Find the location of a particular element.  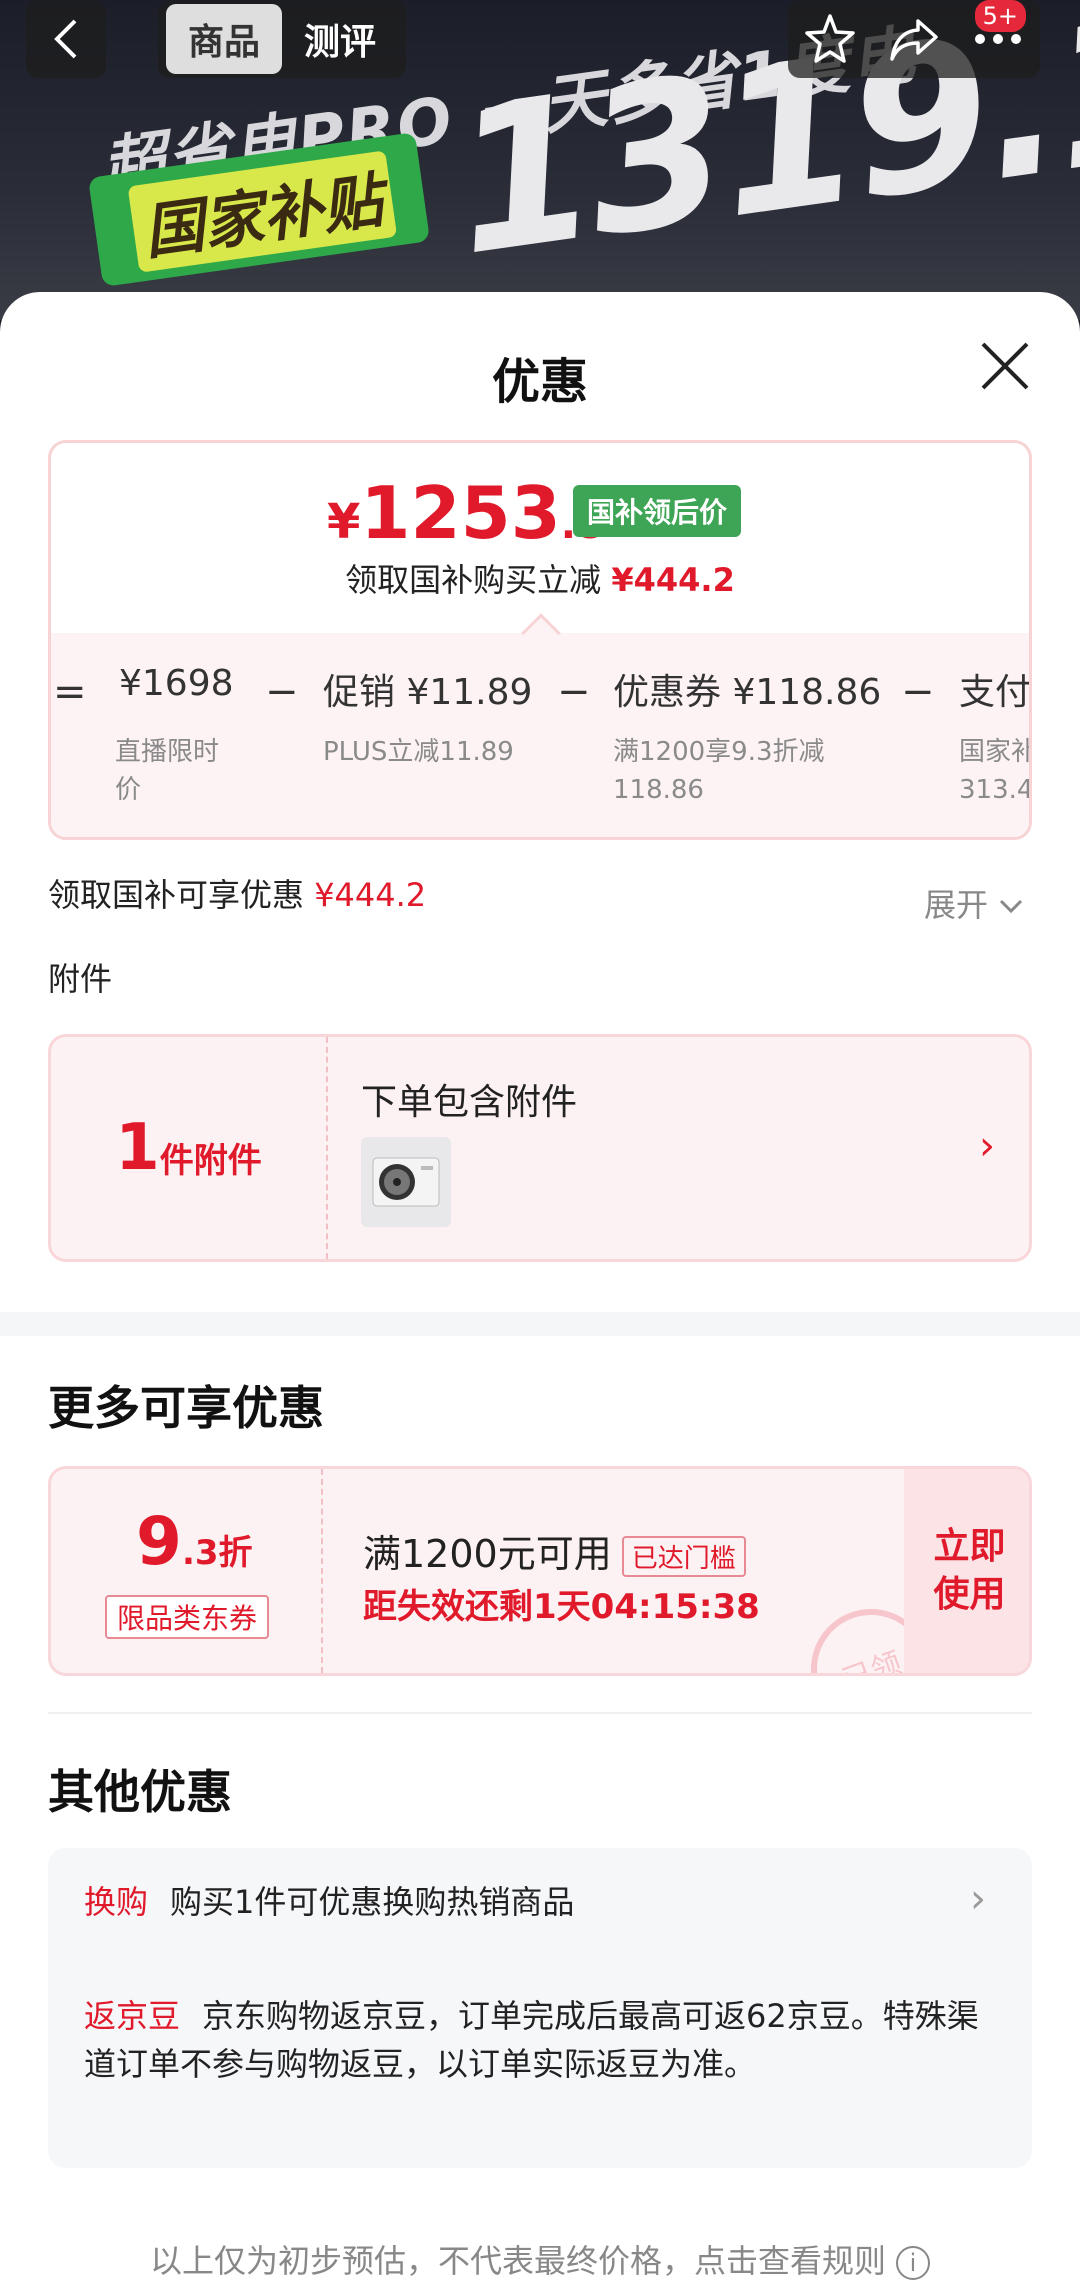

footer-note: 以上仅为初步预估，不代表最终价格，点击查看规则 i is located at coordinates (540, 2259).